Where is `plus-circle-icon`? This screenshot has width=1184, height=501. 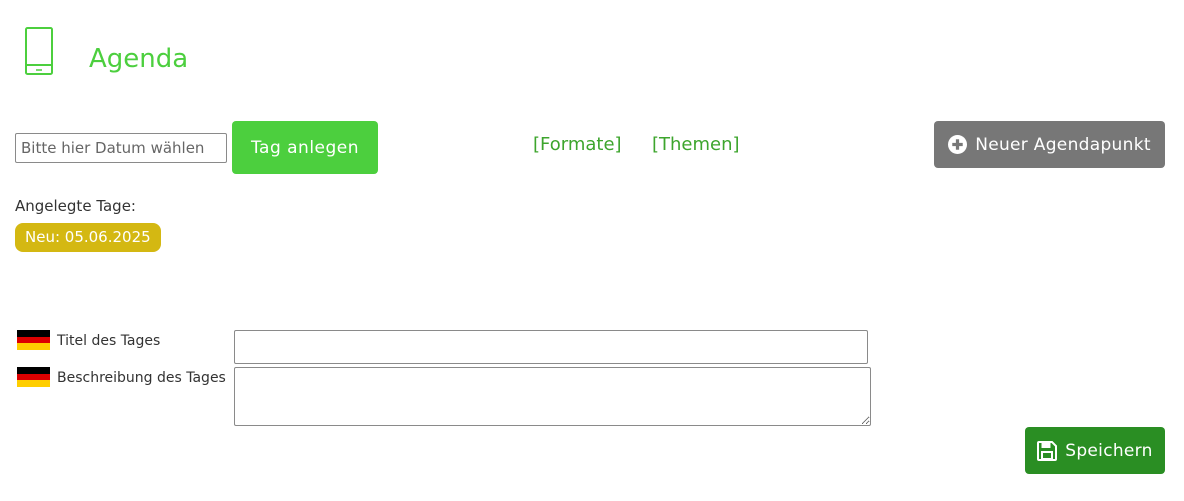
plus-circle-icon is located at coordinates (958, 144).